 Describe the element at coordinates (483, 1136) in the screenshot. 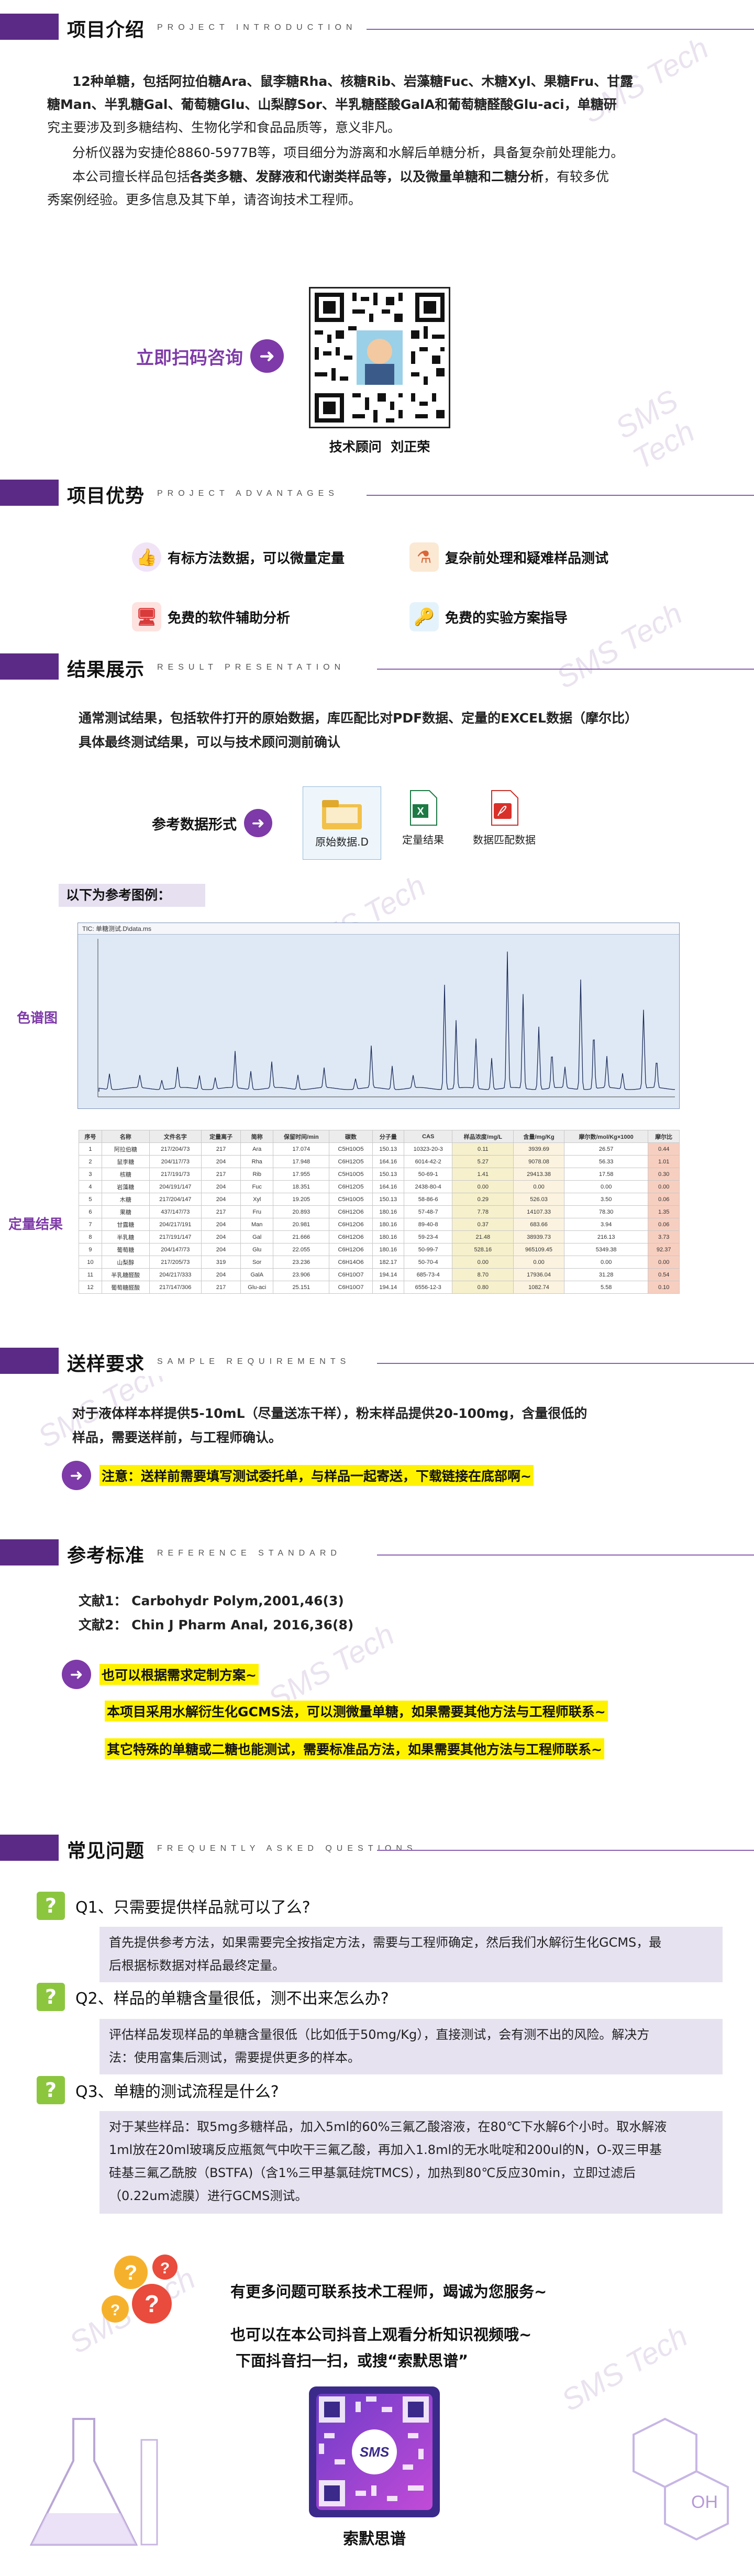

I see `table-header-cell: 样品浓度/mg/L` at that location.